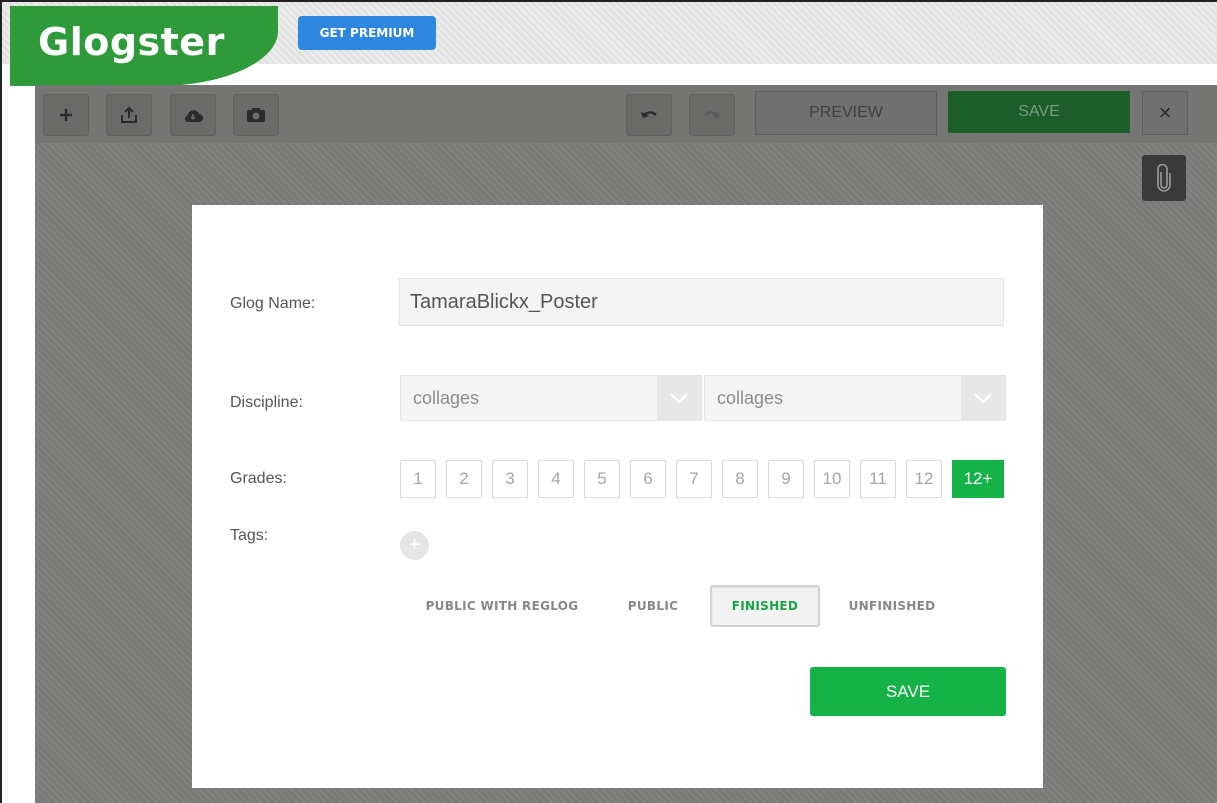 Image resolution: width=1217 pixels, height=803 pixels. What do you see at coordinates (694, 479) in the screenshot?
I see `grade-option: 7` at bounding box center [694, 479].